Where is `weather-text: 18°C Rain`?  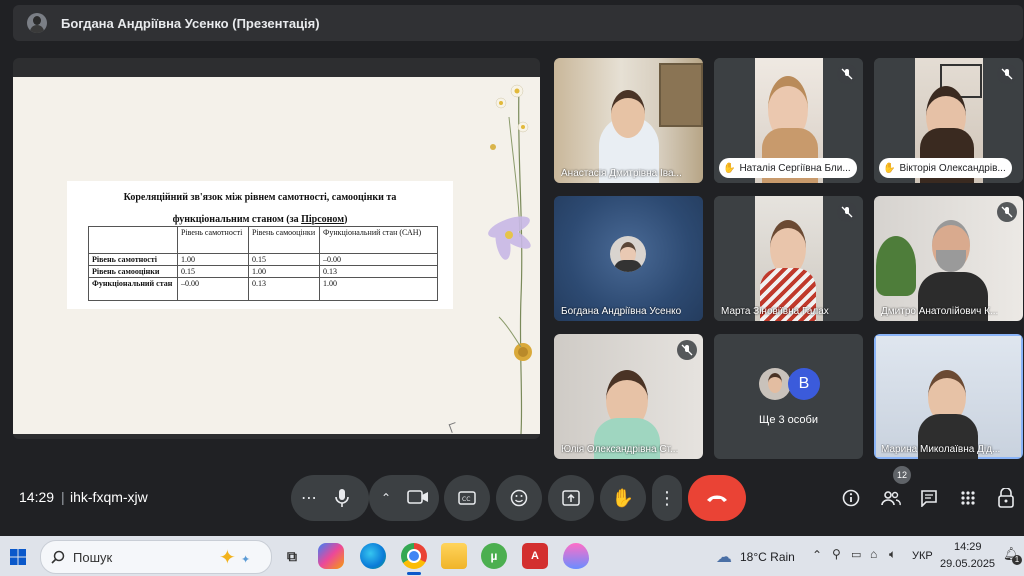
weather-text: 18°C Rain is located at coordinates (767, 557).